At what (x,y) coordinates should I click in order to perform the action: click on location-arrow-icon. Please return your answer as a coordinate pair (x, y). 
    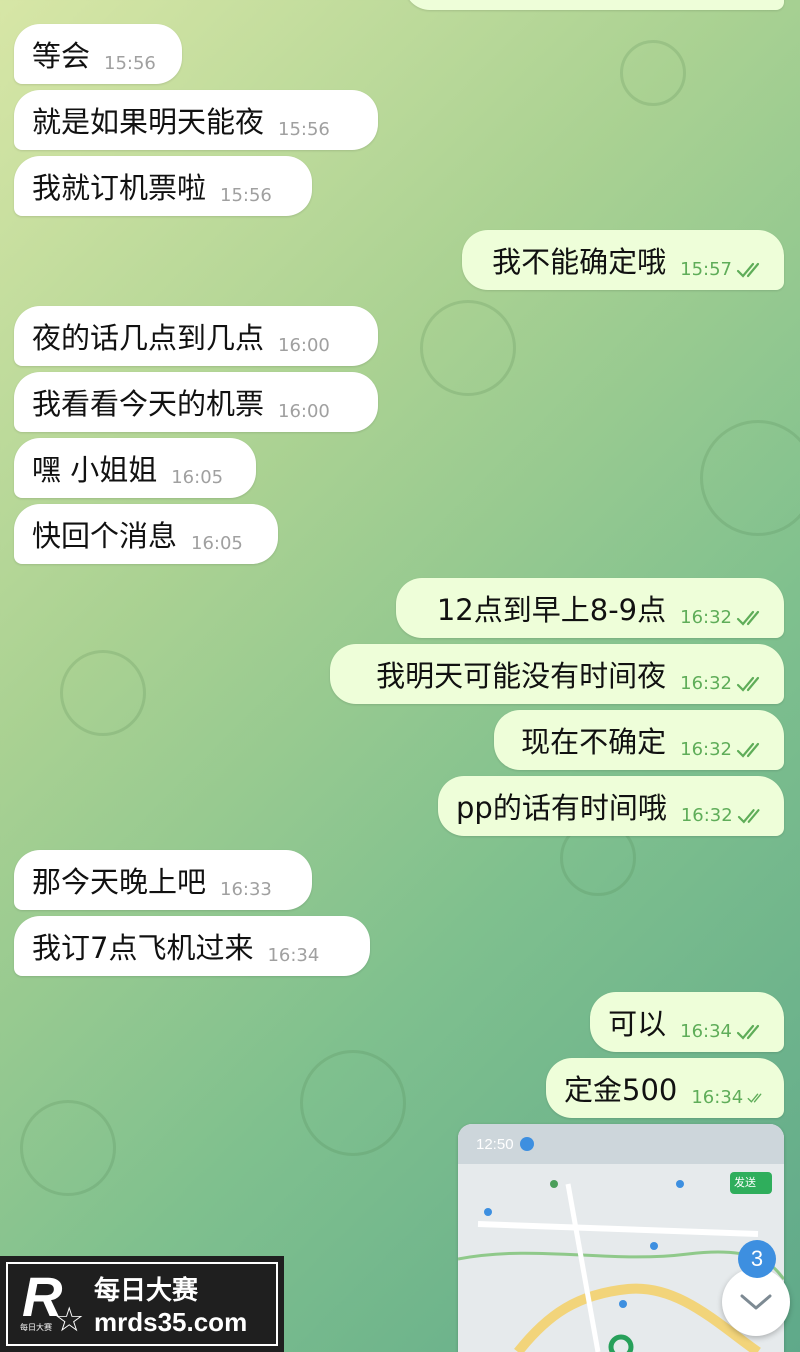
    Looking at the image, I should click on (526, 1144).